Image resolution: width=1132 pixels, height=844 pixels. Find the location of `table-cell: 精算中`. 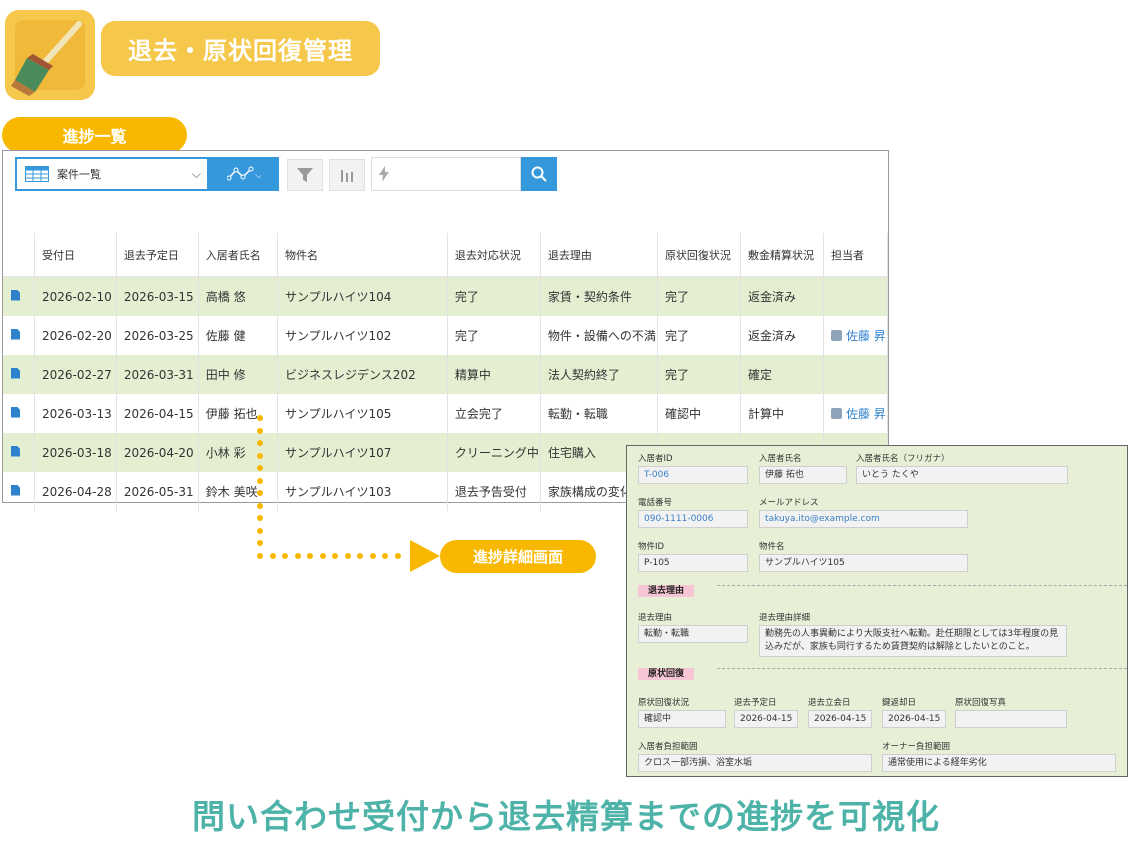

table-cell: 精算中 is located at coordinates (494, 374).